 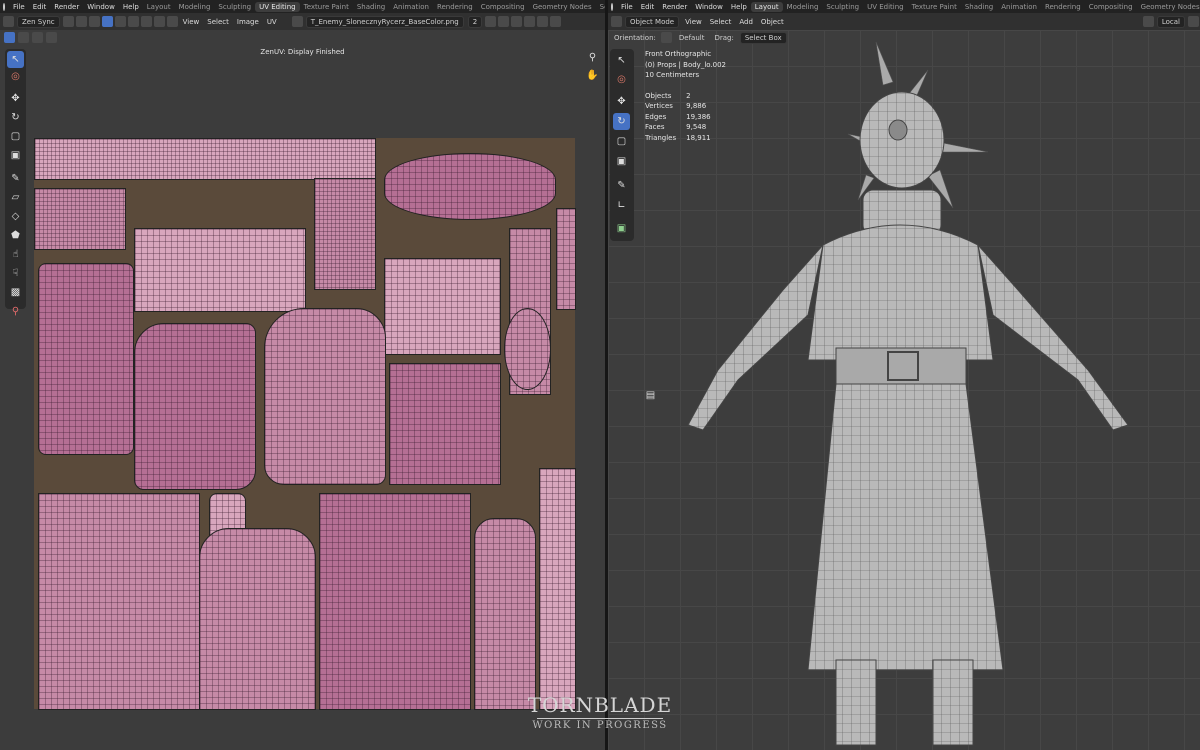 What do you see at coordinates (15, 59) in the screenshot?
I see `select-tool-icon: ↖` at bounding box center [15, 59].